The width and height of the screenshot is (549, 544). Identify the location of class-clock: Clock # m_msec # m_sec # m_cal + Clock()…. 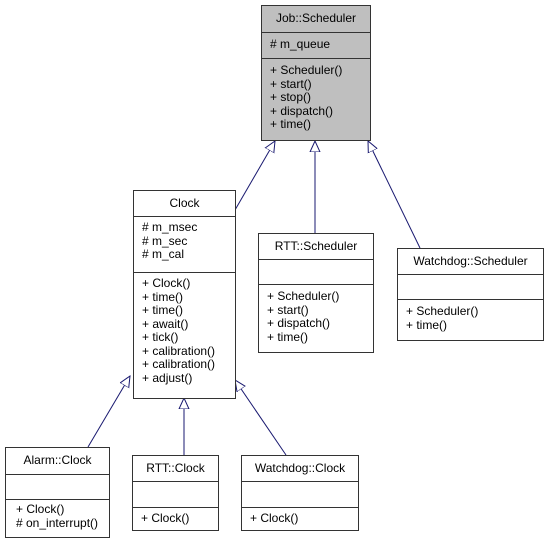
(184, 294).